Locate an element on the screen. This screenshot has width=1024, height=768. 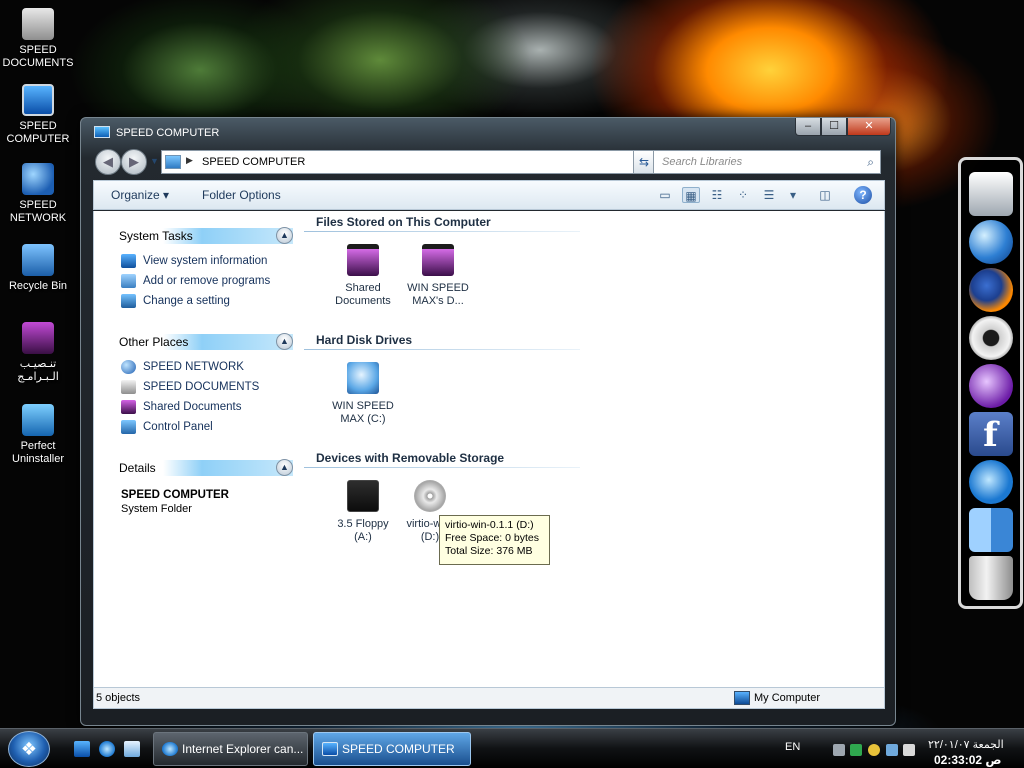
uninstaller-icon is located at coordinates (38, 420).